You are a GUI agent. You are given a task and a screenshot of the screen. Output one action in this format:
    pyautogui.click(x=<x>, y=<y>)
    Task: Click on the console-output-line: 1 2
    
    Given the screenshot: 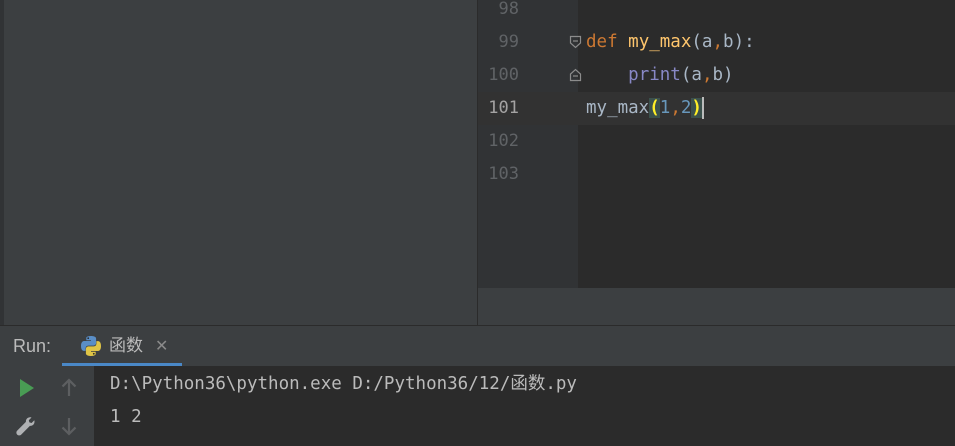 What is the action you would take?
    pyautogui.click(x=126, y=417)
    